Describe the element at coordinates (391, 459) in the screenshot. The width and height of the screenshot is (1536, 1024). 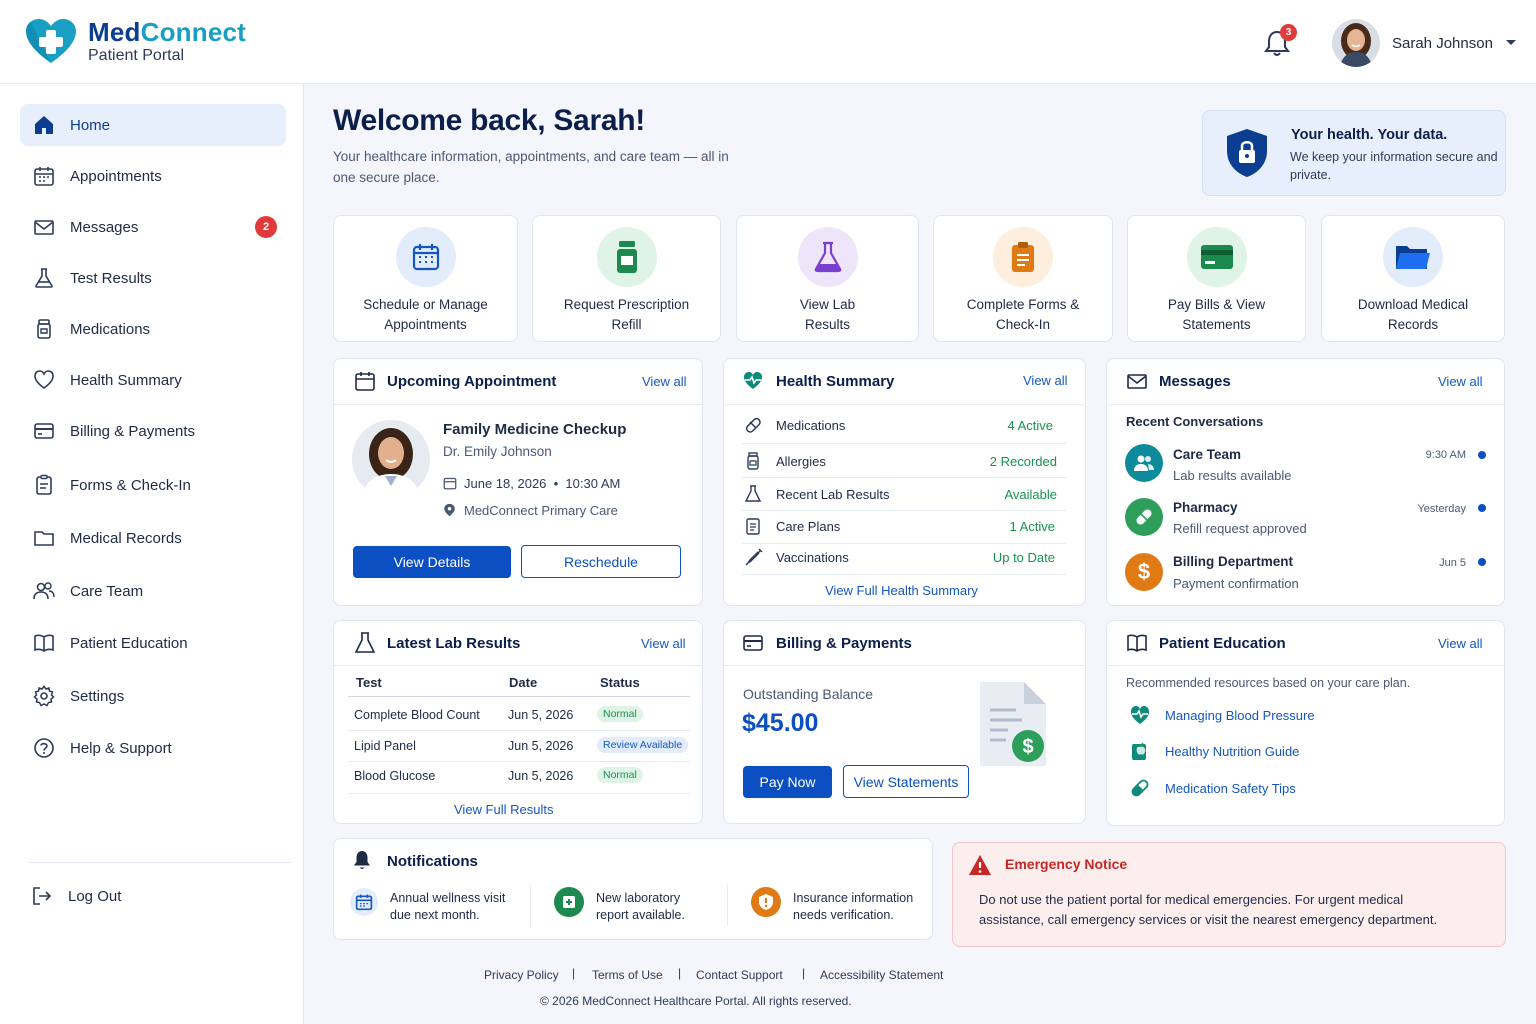
I see `doctor-photo` at that location.